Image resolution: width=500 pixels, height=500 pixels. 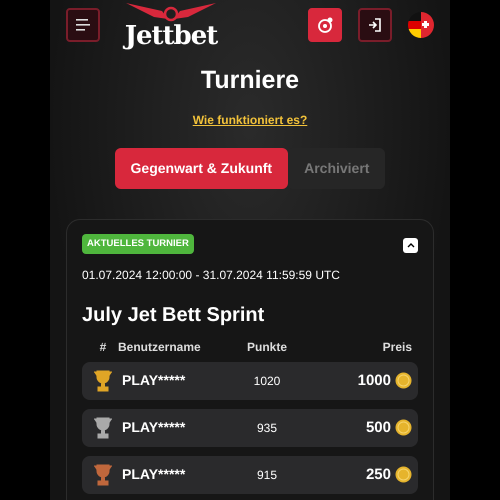 I want to click on menu-button, so click(x=83, y=25).